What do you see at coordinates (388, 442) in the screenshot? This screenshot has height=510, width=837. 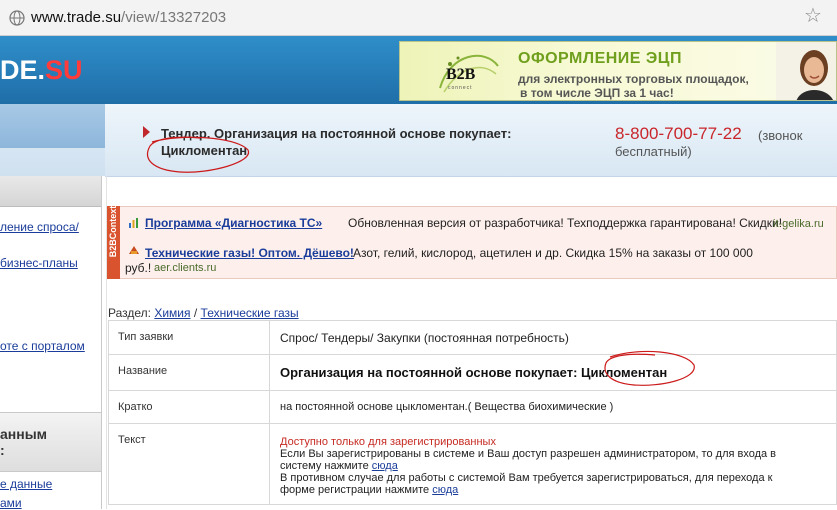 I see `restricted-note: Доступно только для зарегистрированных` at bounding box center [388, 442].